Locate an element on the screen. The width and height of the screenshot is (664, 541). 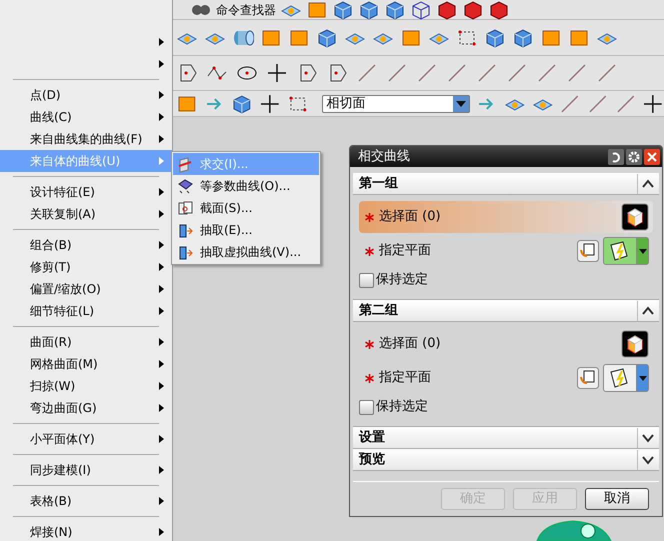
menu-item: 焊接(N) is located at coordinates (86, 531).